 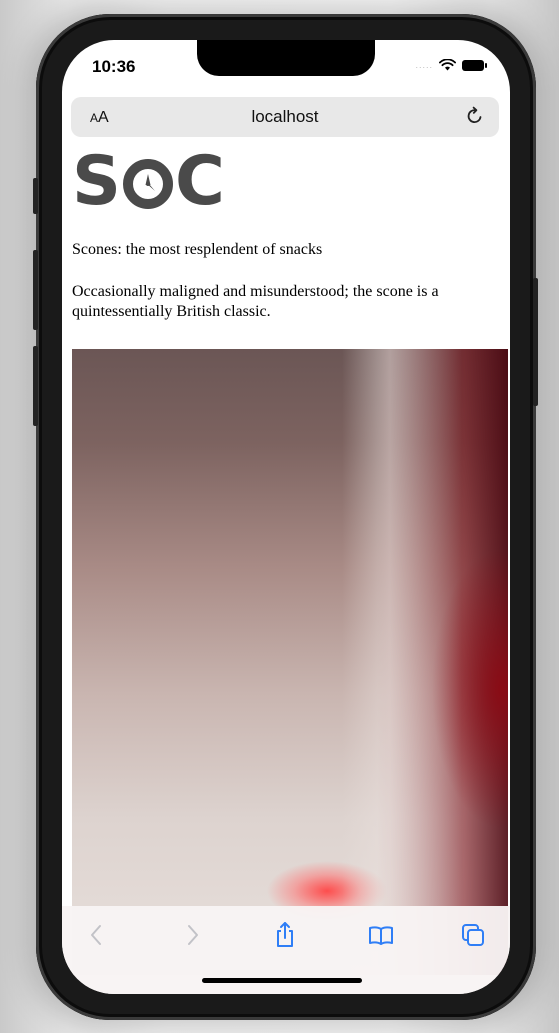 I want to click on volume-down-button, so click(x=35, y=386).